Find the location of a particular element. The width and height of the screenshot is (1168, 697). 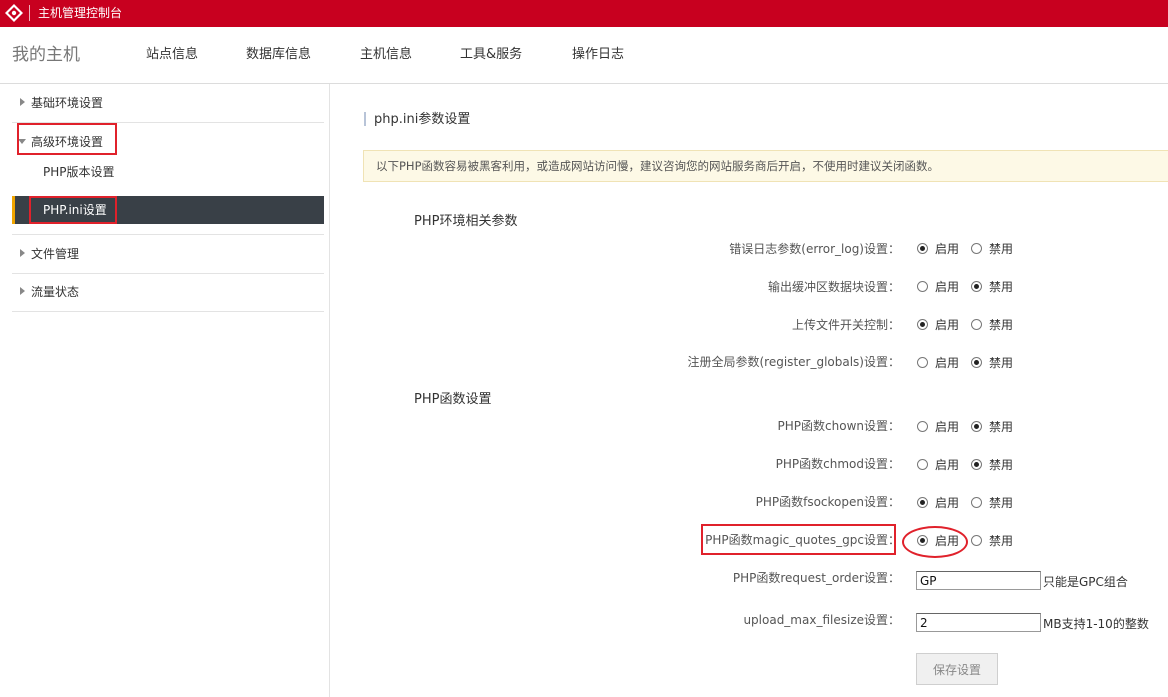

radio-fsockopen-disable is located at coordinates (976, 502).